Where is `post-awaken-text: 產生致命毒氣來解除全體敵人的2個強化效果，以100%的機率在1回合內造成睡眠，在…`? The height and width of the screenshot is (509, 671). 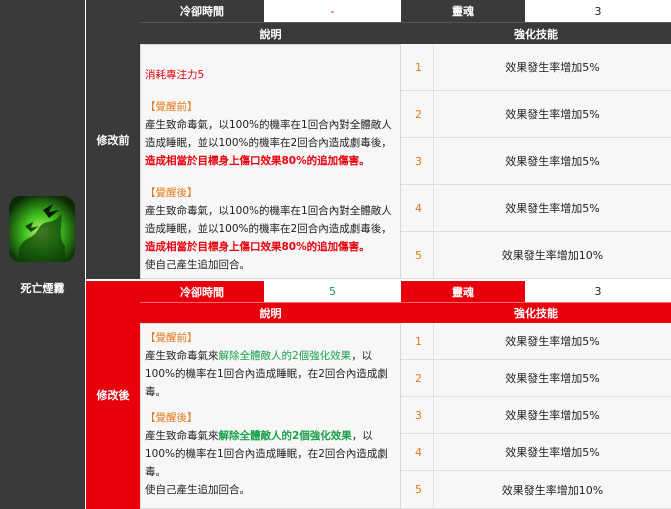
post-awaken-text: 產生致命毒氣來解除全體敵人的2個強化效果，以100%的機率在1回合內造成睡眠，在… is located at coordinates (266, 454).